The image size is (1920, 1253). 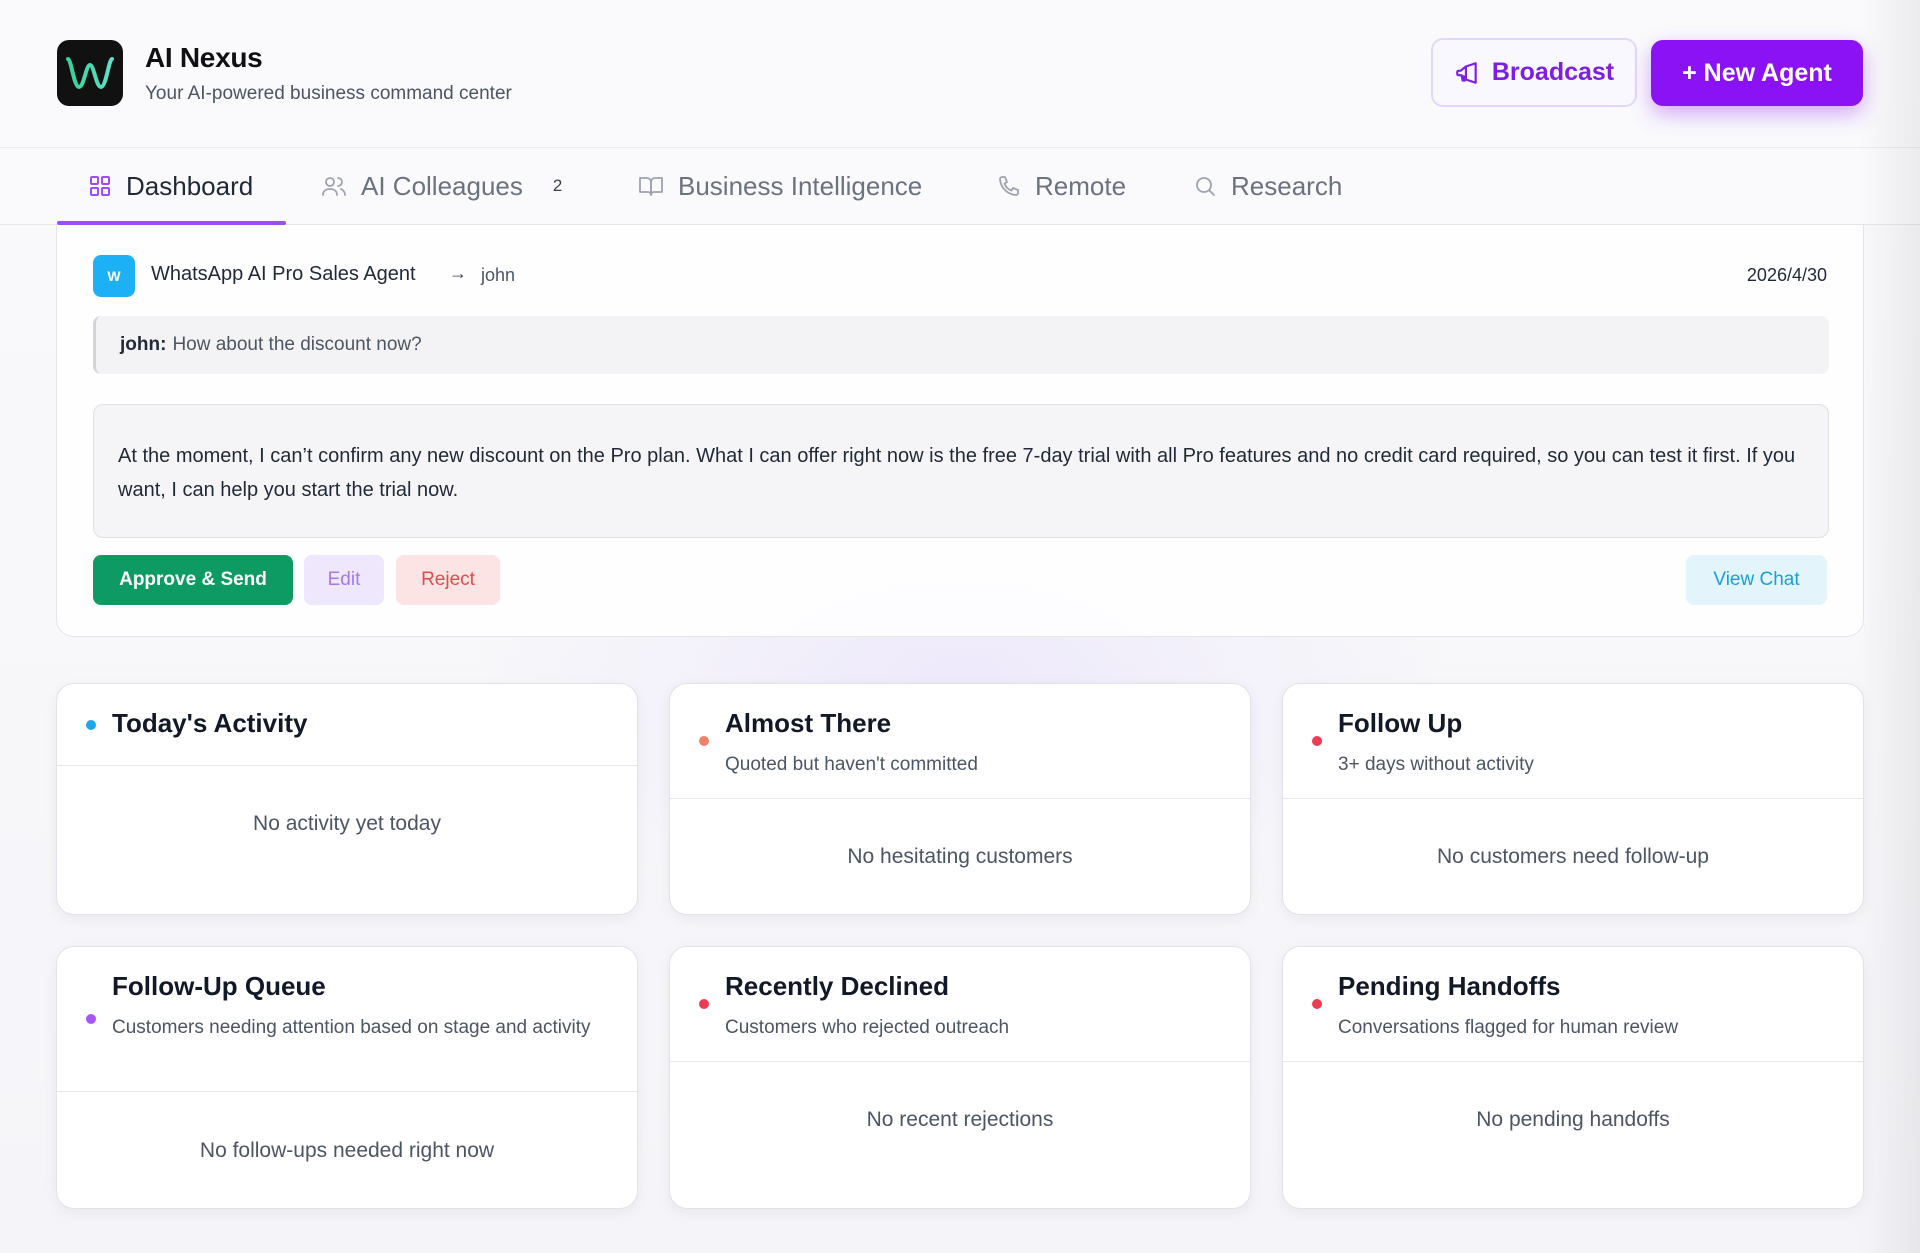 I want to click on tab-remote: Remote, so click(x=1061, y=186).